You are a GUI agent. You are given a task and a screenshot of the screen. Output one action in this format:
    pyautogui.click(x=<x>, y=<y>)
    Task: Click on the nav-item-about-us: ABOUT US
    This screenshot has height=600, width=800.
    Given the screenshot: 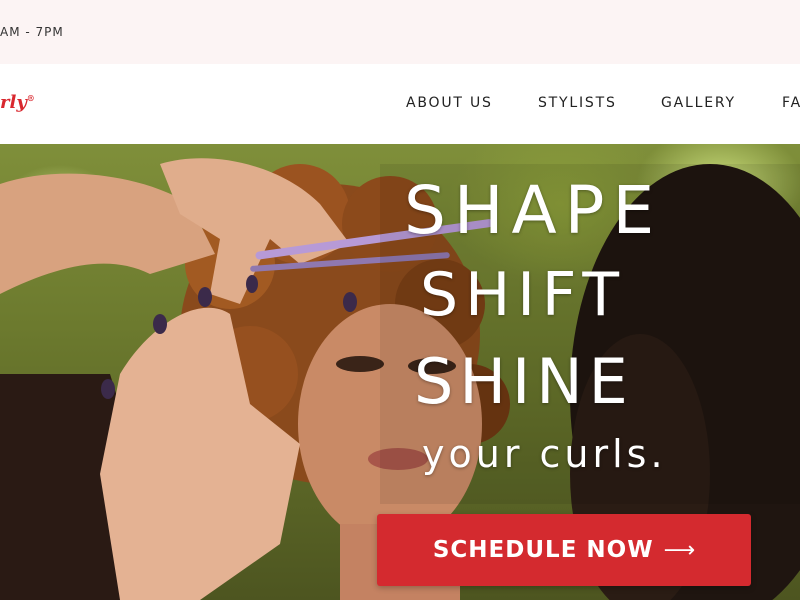 What is the action you would take?
    pyautogui.click(x=449, y=103)
    